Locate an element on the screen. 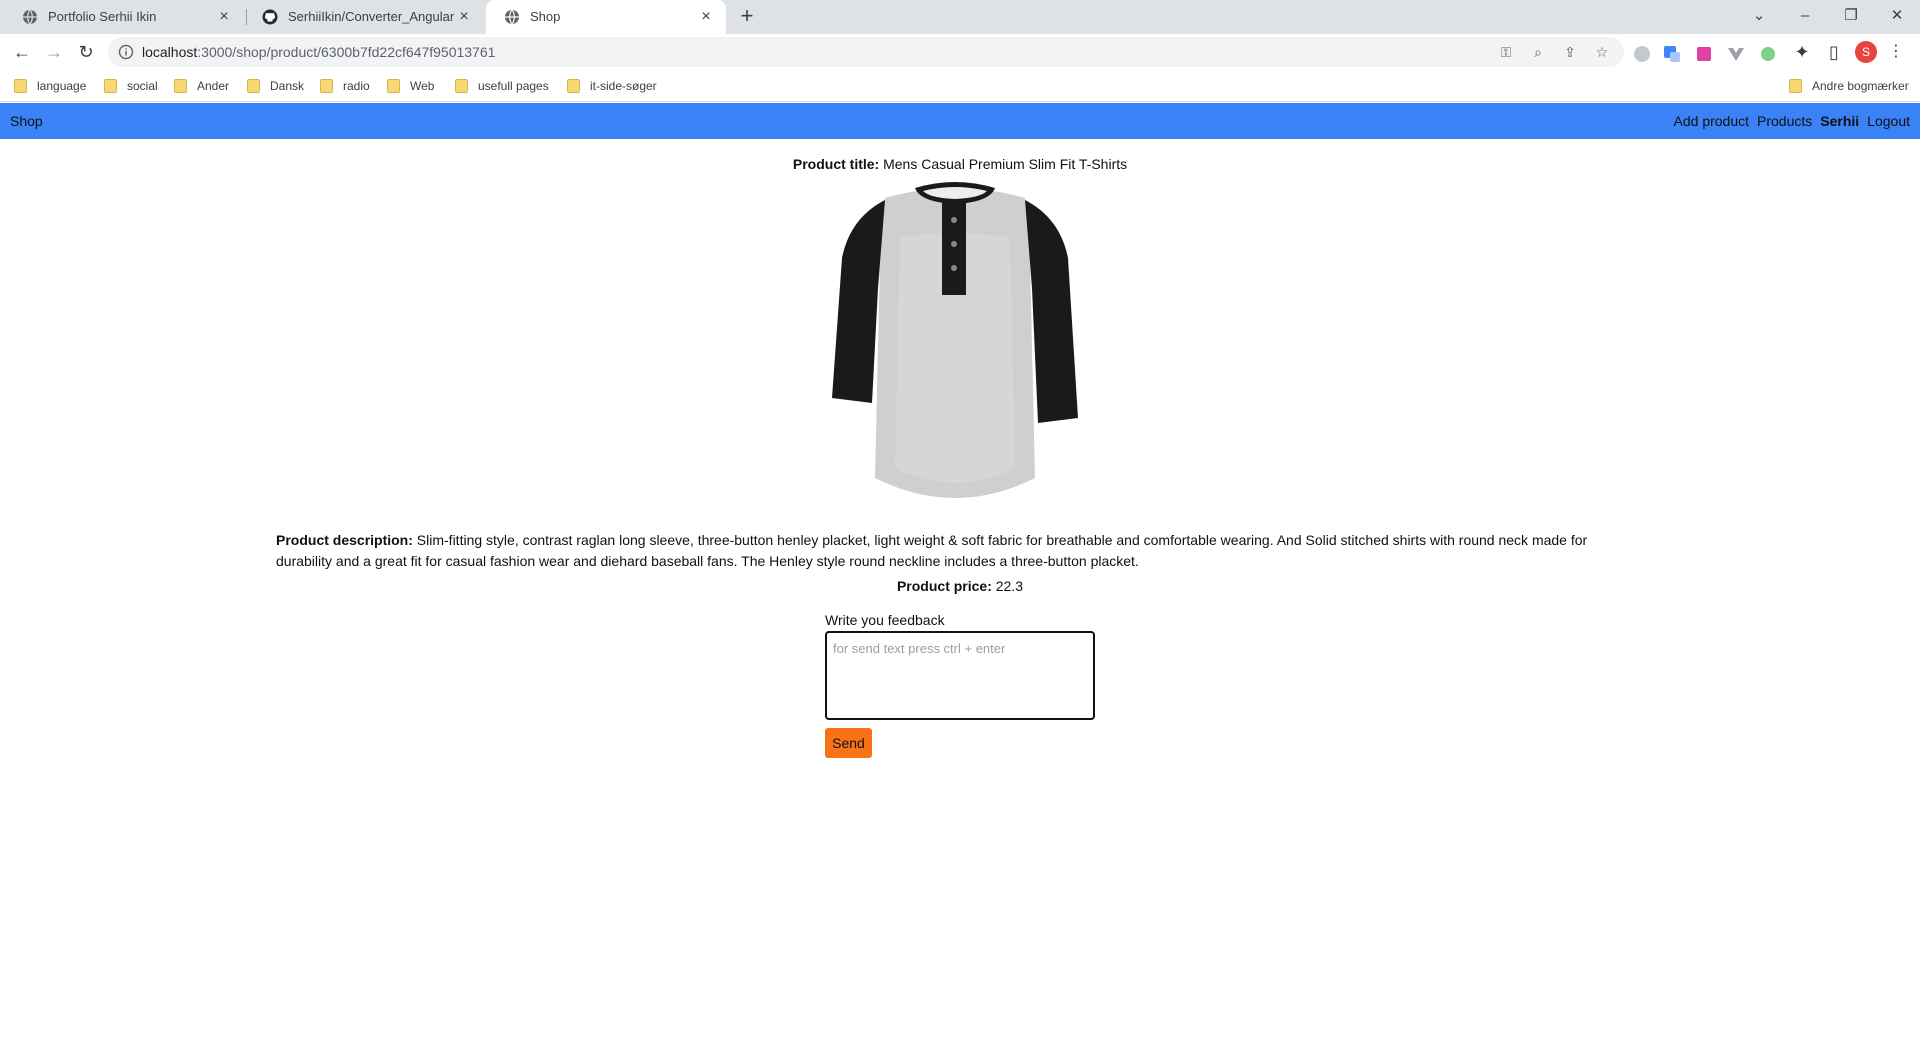 The height and width of the screenshot is (1048, 1920). url-host: localhost is located at coordinates (170, 52).